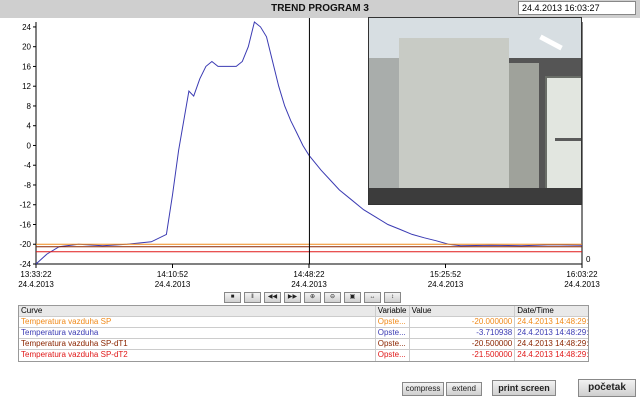 This screenshot has height=400, width=640. I want to click on y-tick-label: -4, so click(28, 165).